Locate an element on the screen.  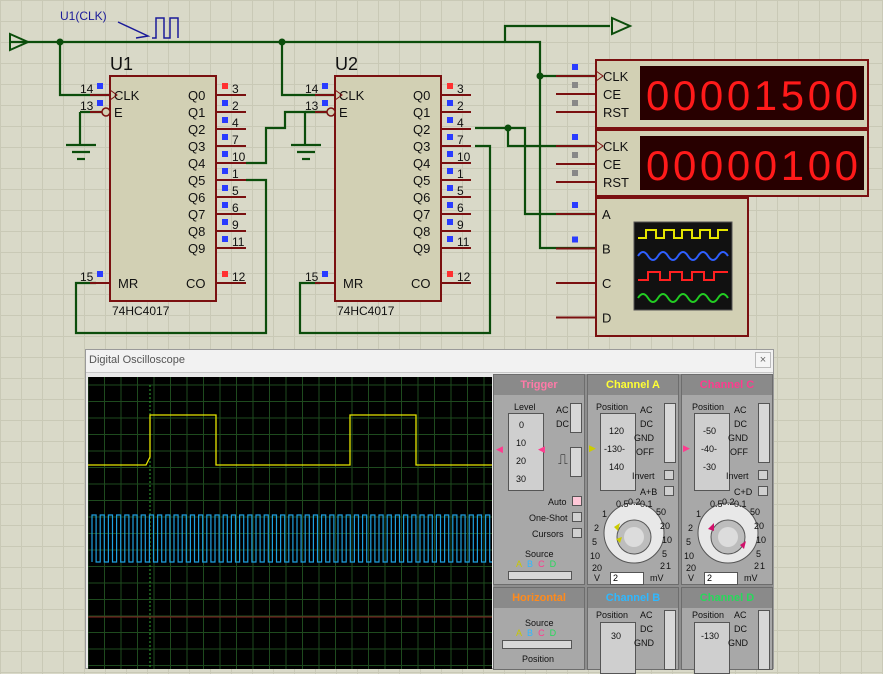
pin-number: 12 is located at coordinates (464, 277).